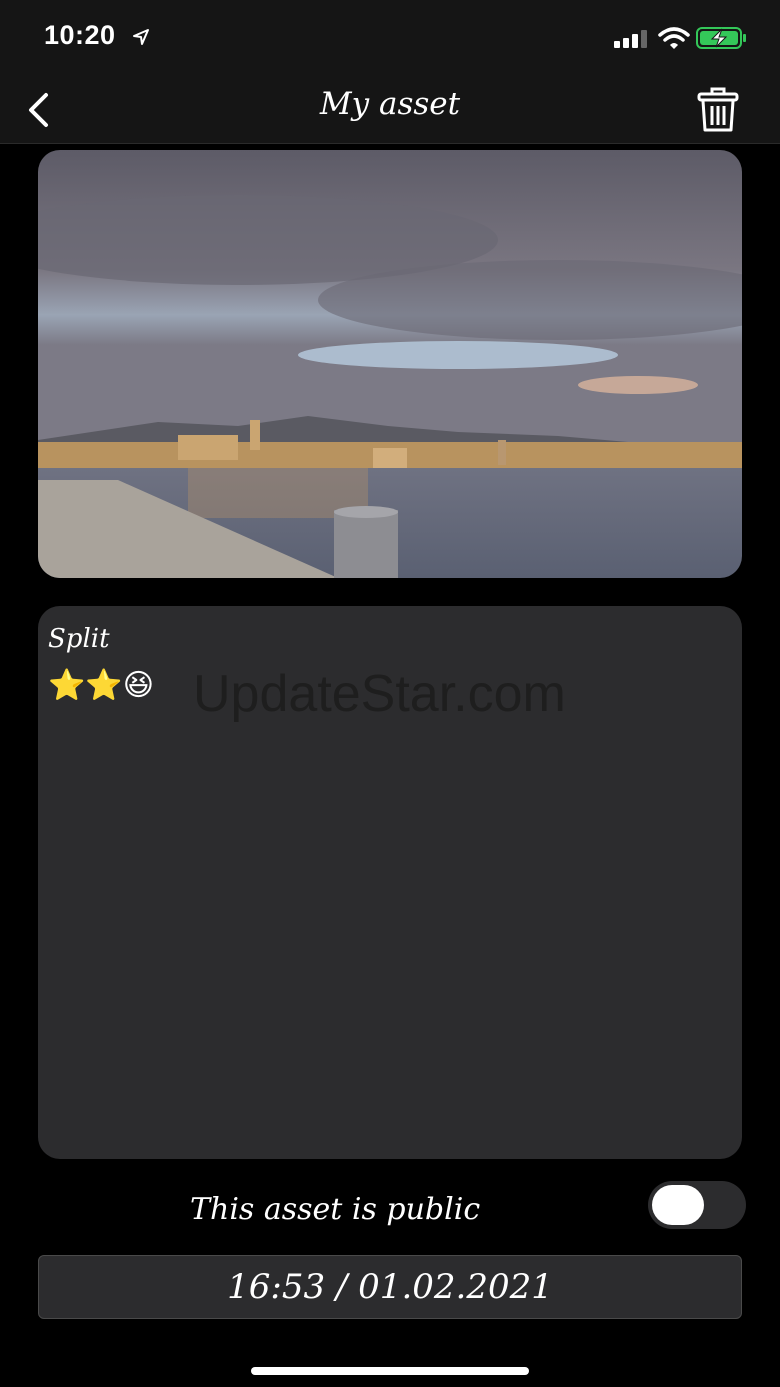 The width and height of the screenshot is (780, 1387). I want to click on battery-charging-icon, so click(721, 38).